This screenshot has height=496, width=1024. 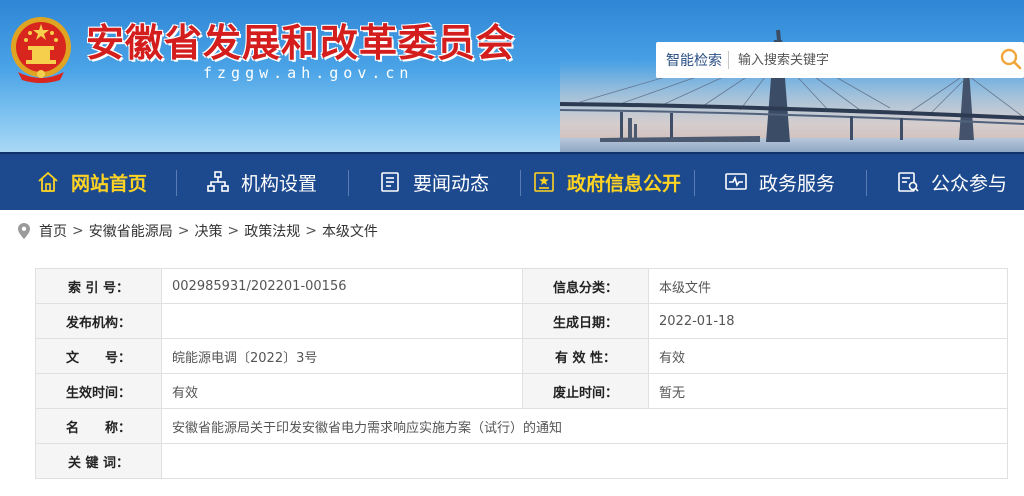 What do you see at coordinates (969, 183) in the screenshot?
I see `nav-item-label: 公众参与` at bounding box center [969, 183].